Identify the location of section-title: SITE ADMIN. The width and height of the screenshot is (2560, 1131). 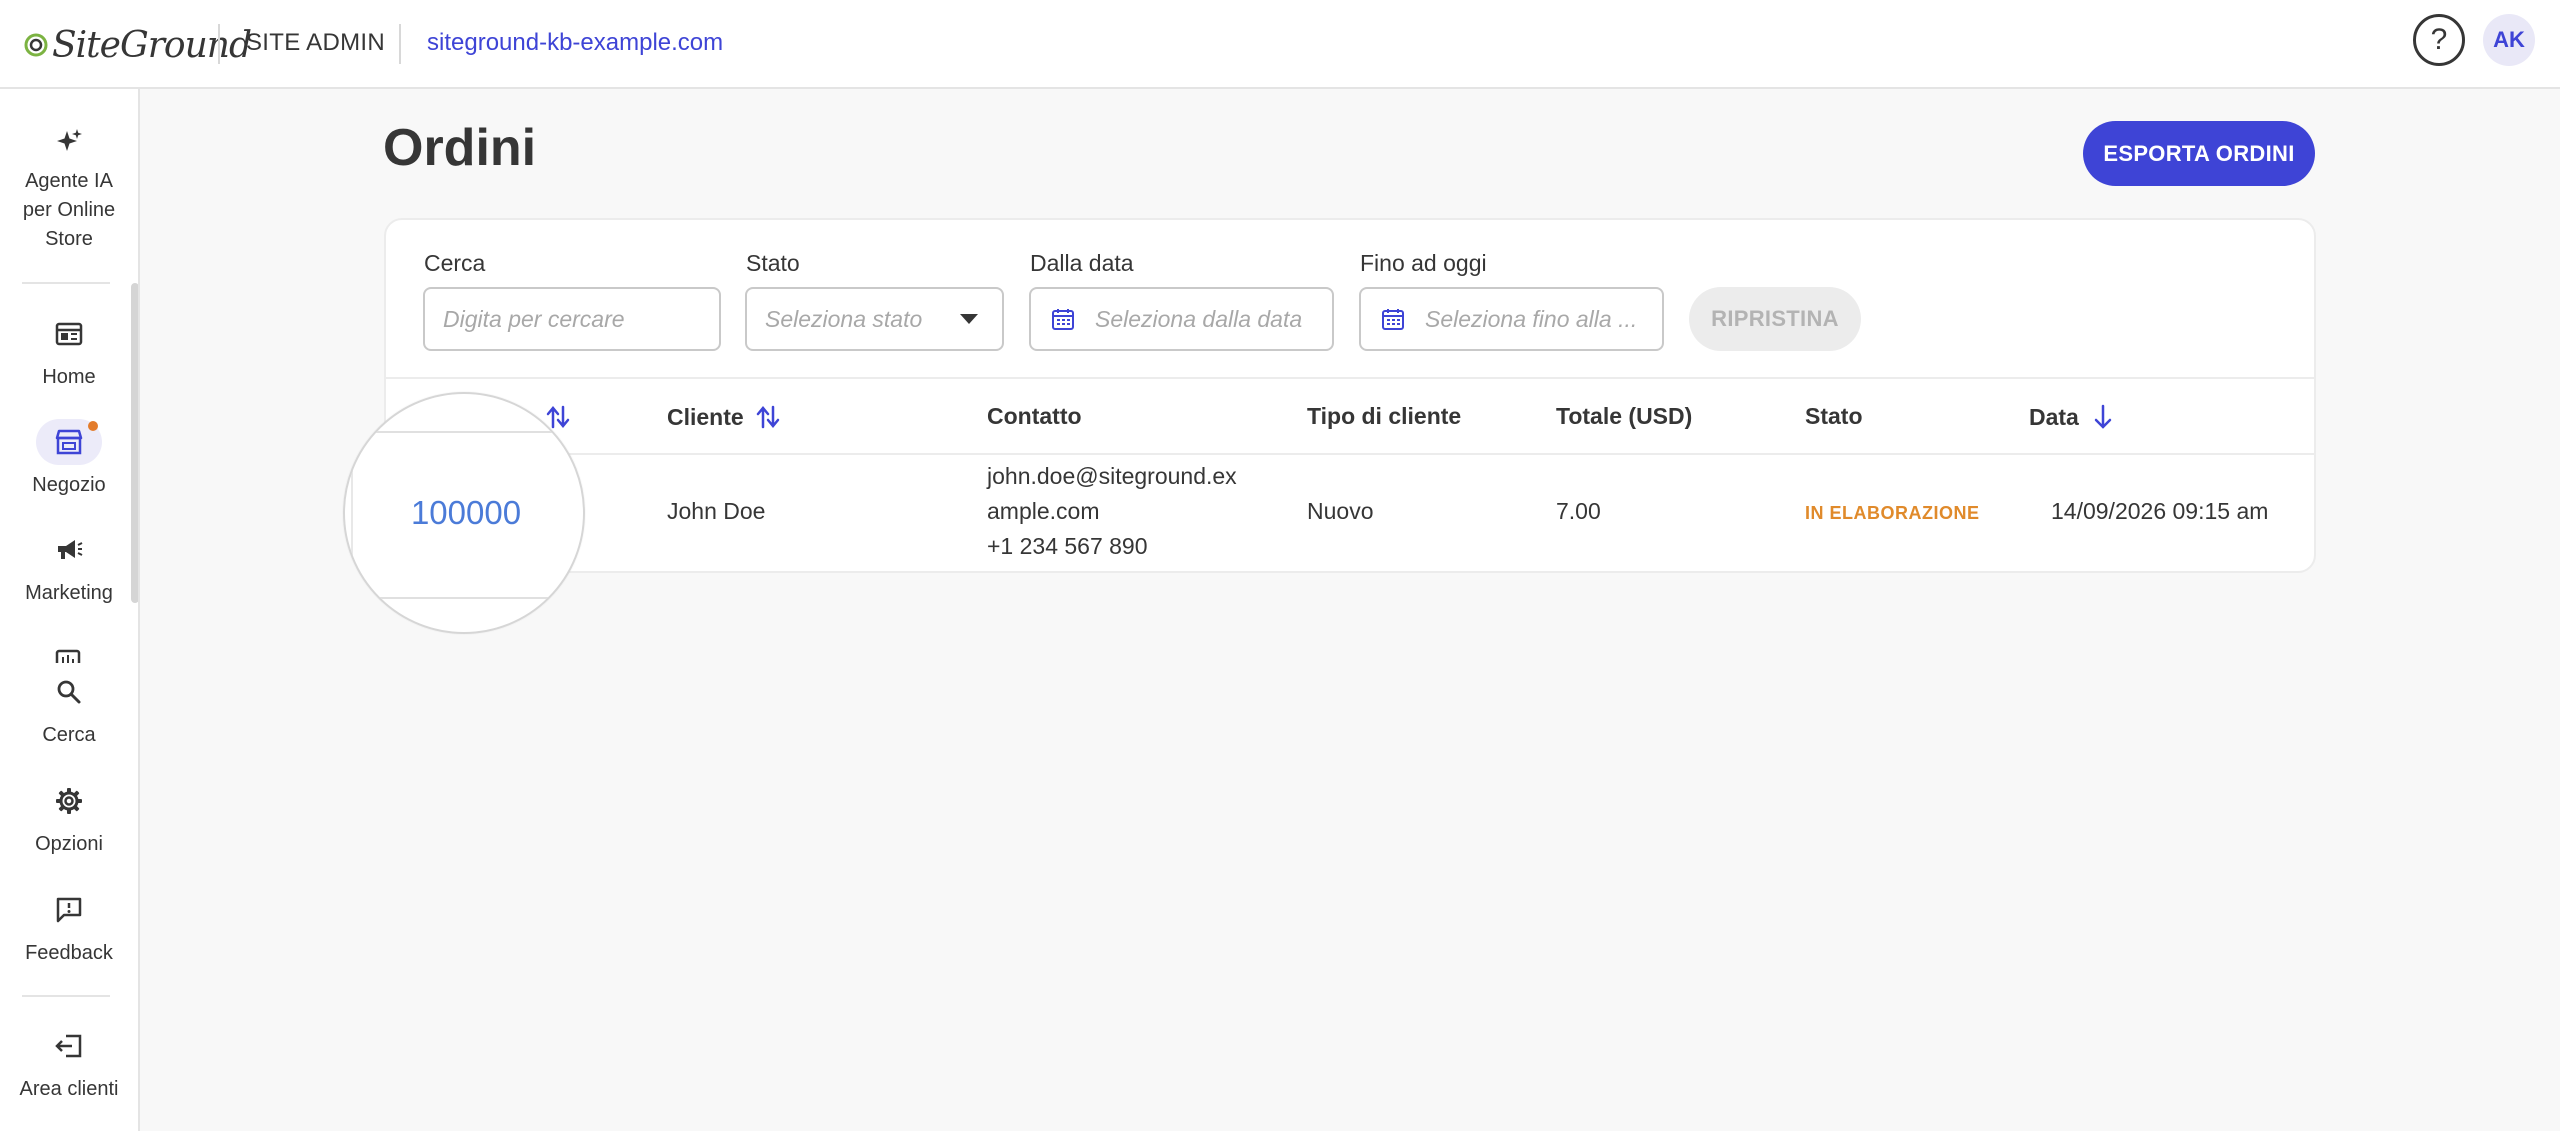
(316, 42).